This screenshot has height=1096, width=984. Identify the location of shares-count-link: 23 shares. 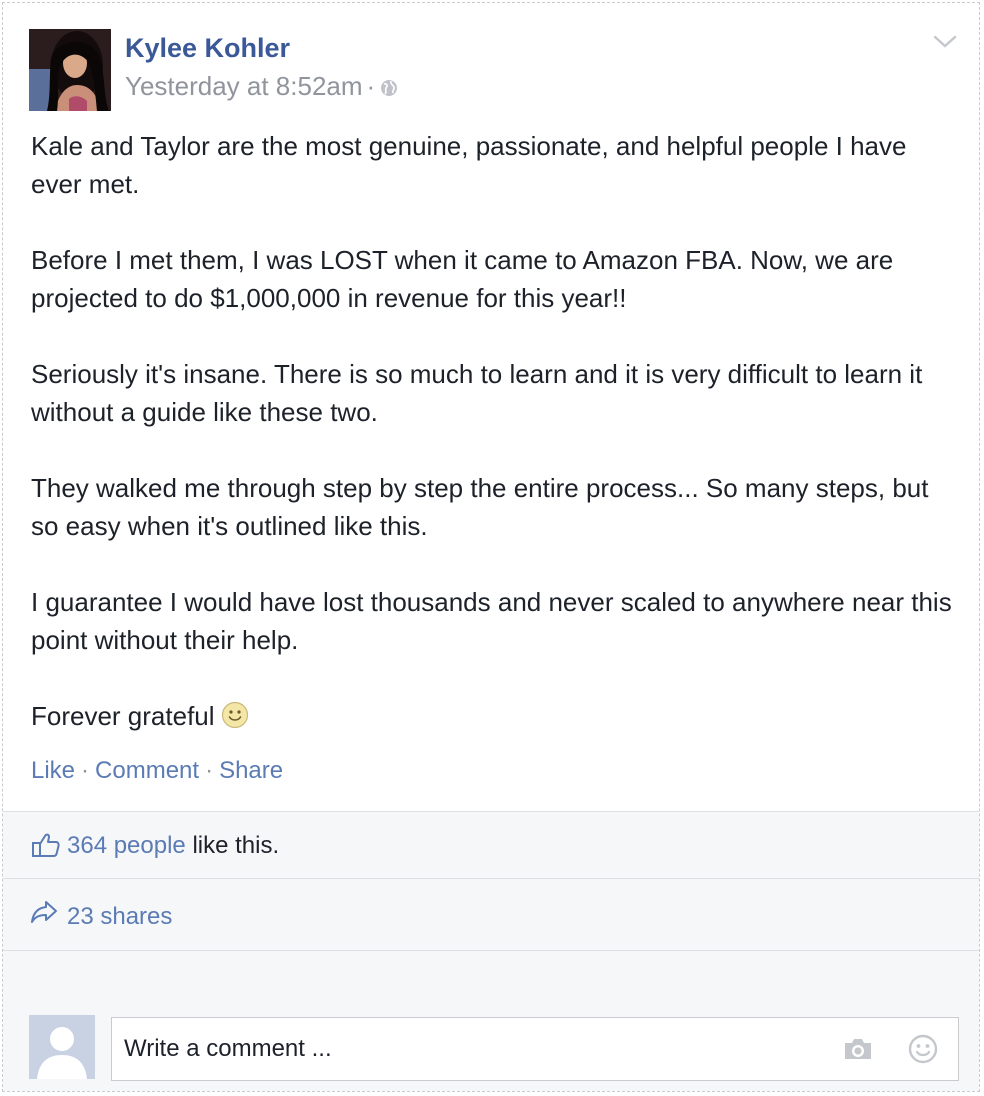
(119, 917).